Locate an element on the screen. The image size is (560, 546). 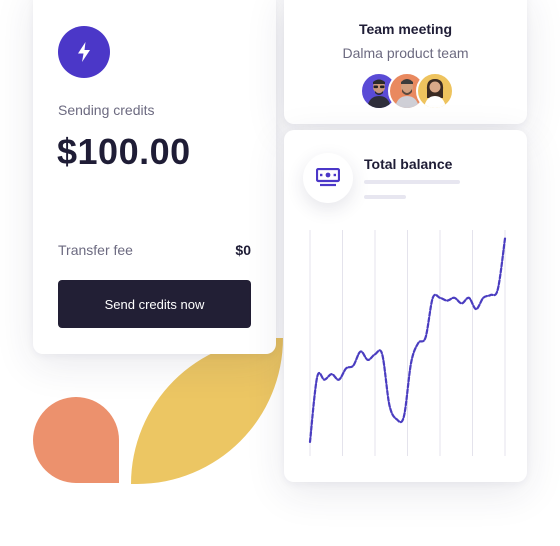
meeting-subtitle: Dalma product team is located at coordinates (405, 53).